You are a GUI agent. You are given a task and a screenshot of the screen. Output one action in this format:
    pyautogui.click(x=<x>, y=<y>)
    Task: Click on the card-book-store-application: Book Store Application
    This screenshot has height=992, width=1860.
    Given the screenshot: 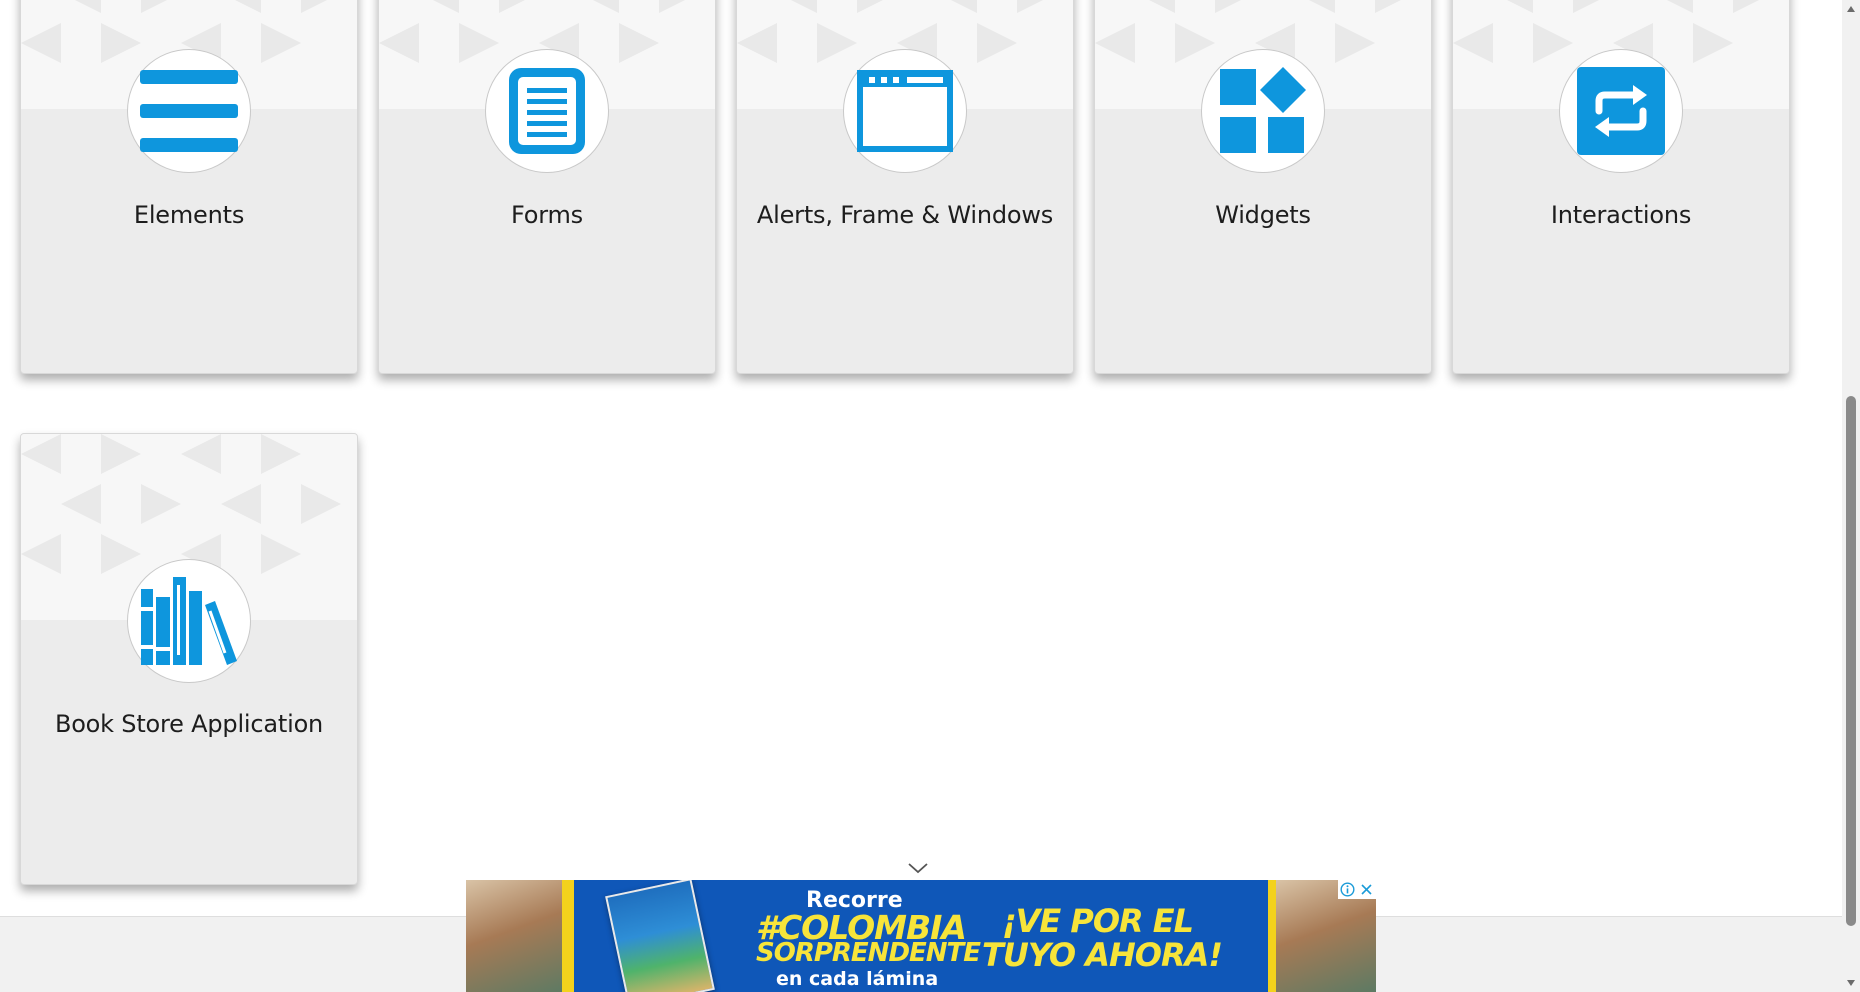 What is the action you would take?
    pyautogui.click(x=189, y=659)
    